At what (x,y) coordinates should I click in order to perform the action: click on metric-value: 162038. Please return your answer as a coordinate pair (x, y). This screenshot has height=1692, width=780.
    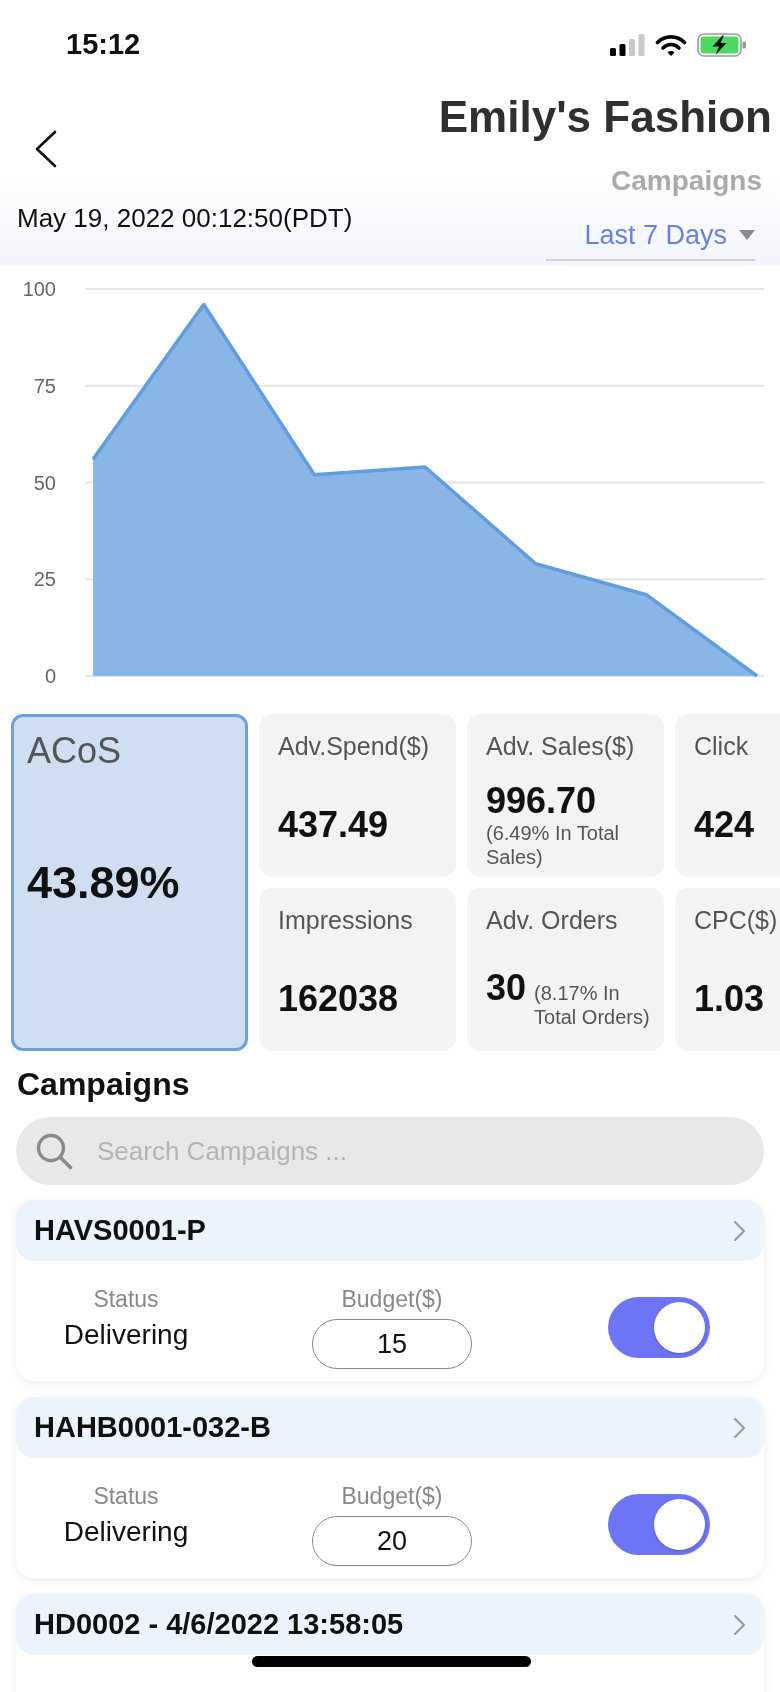
    Looking at the image, I should click on (338, 998).